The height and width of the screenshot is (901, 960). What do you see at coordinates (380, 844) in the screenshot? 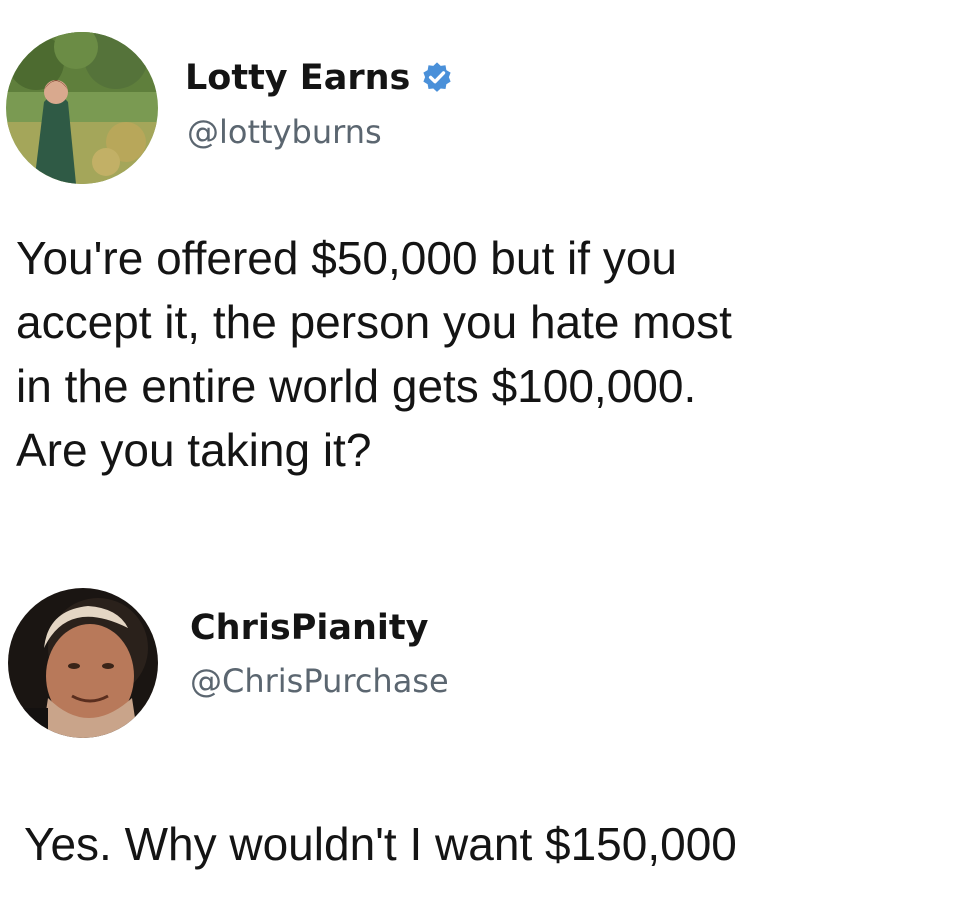
I see `tweet-text: Yes. Why wouldn't I want $150,000` at bounding box center [380, 844].